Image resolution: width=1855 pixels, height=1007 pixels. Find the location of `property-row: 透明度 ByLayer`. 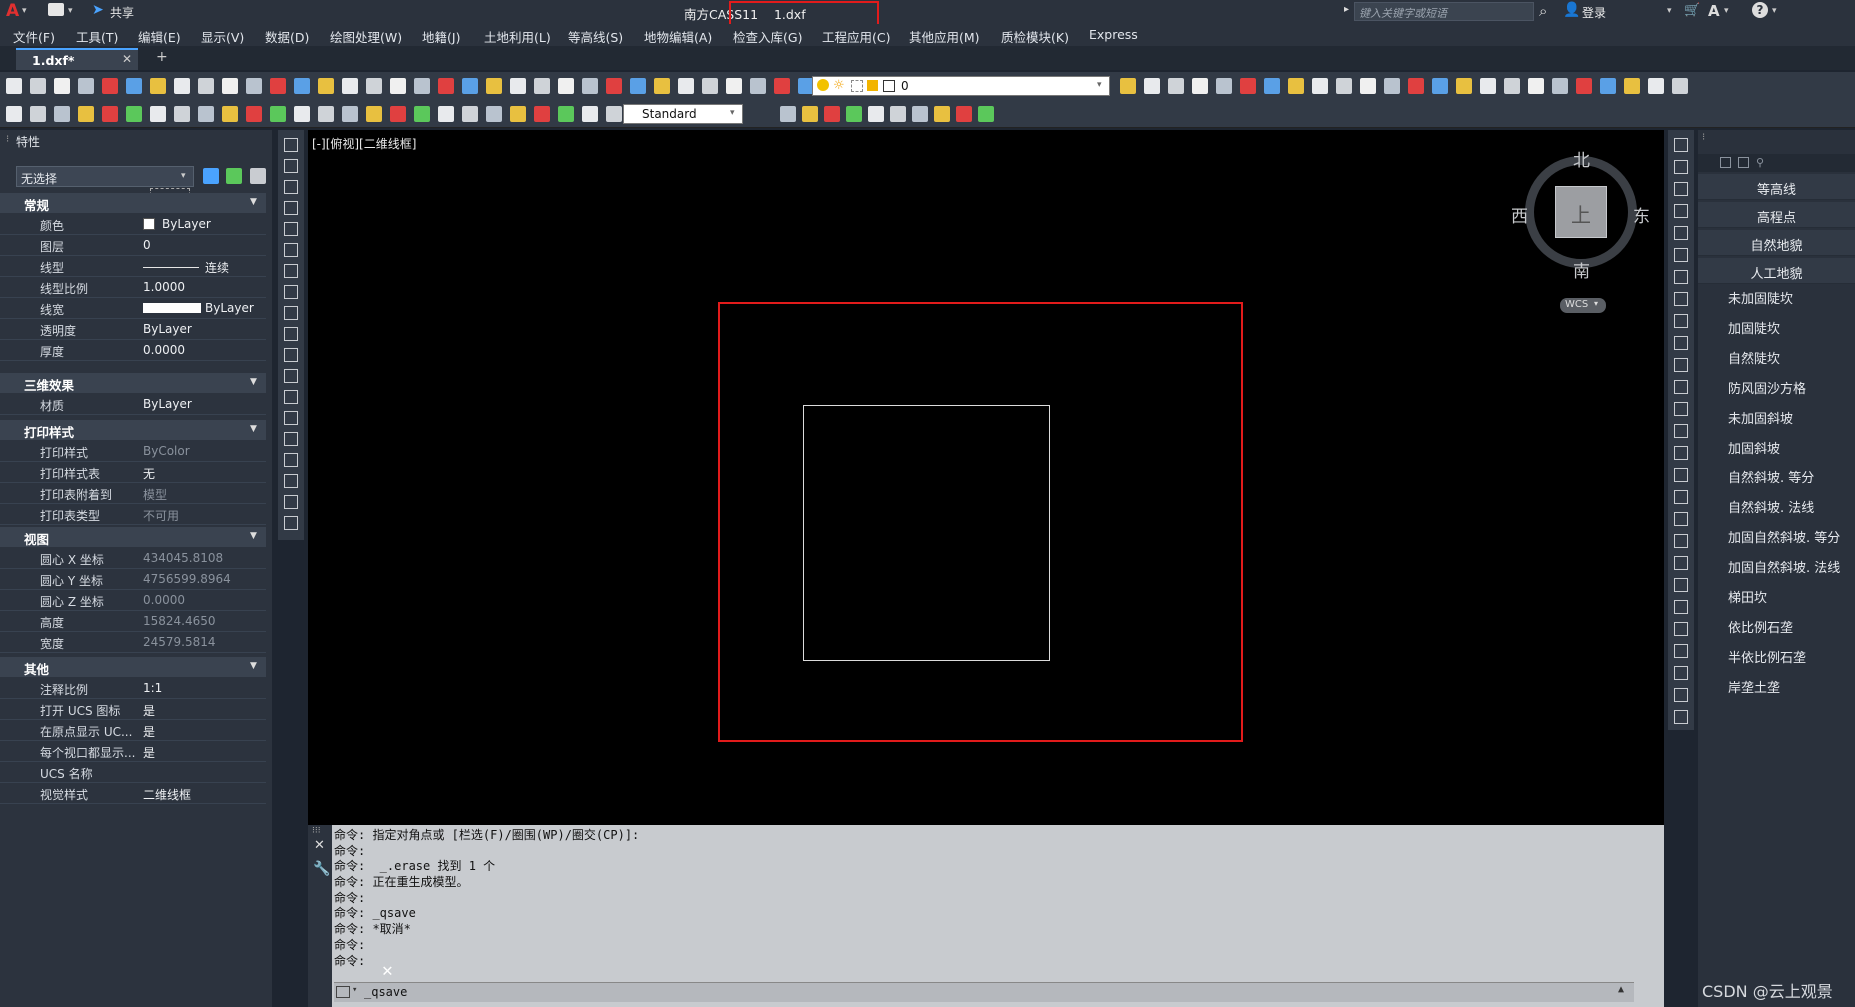

property-row: 透明度 ByLayer is located at coordinates (133, 329).